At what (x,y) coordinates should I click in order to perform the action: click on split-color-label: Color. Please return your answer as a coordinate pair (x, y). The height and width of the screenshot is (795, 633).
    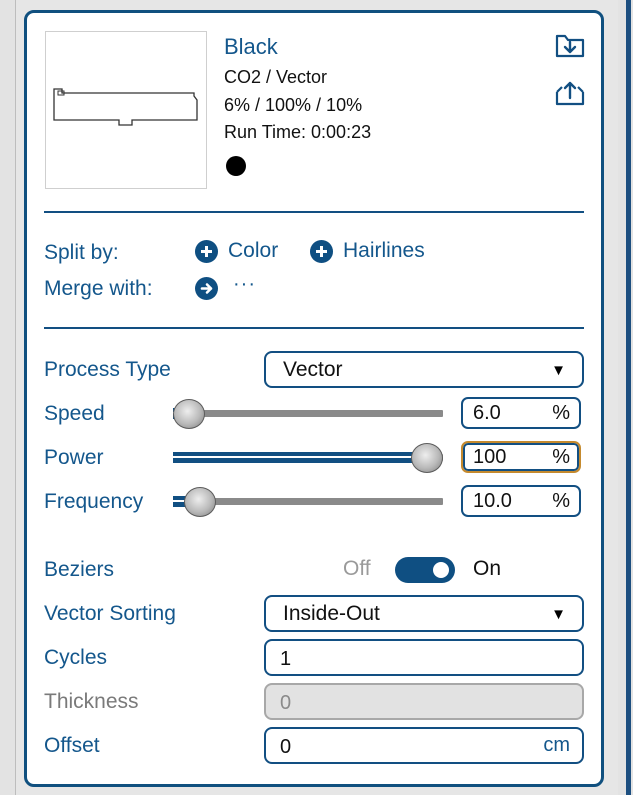
    Looking at the image, I should click on (253, 250).